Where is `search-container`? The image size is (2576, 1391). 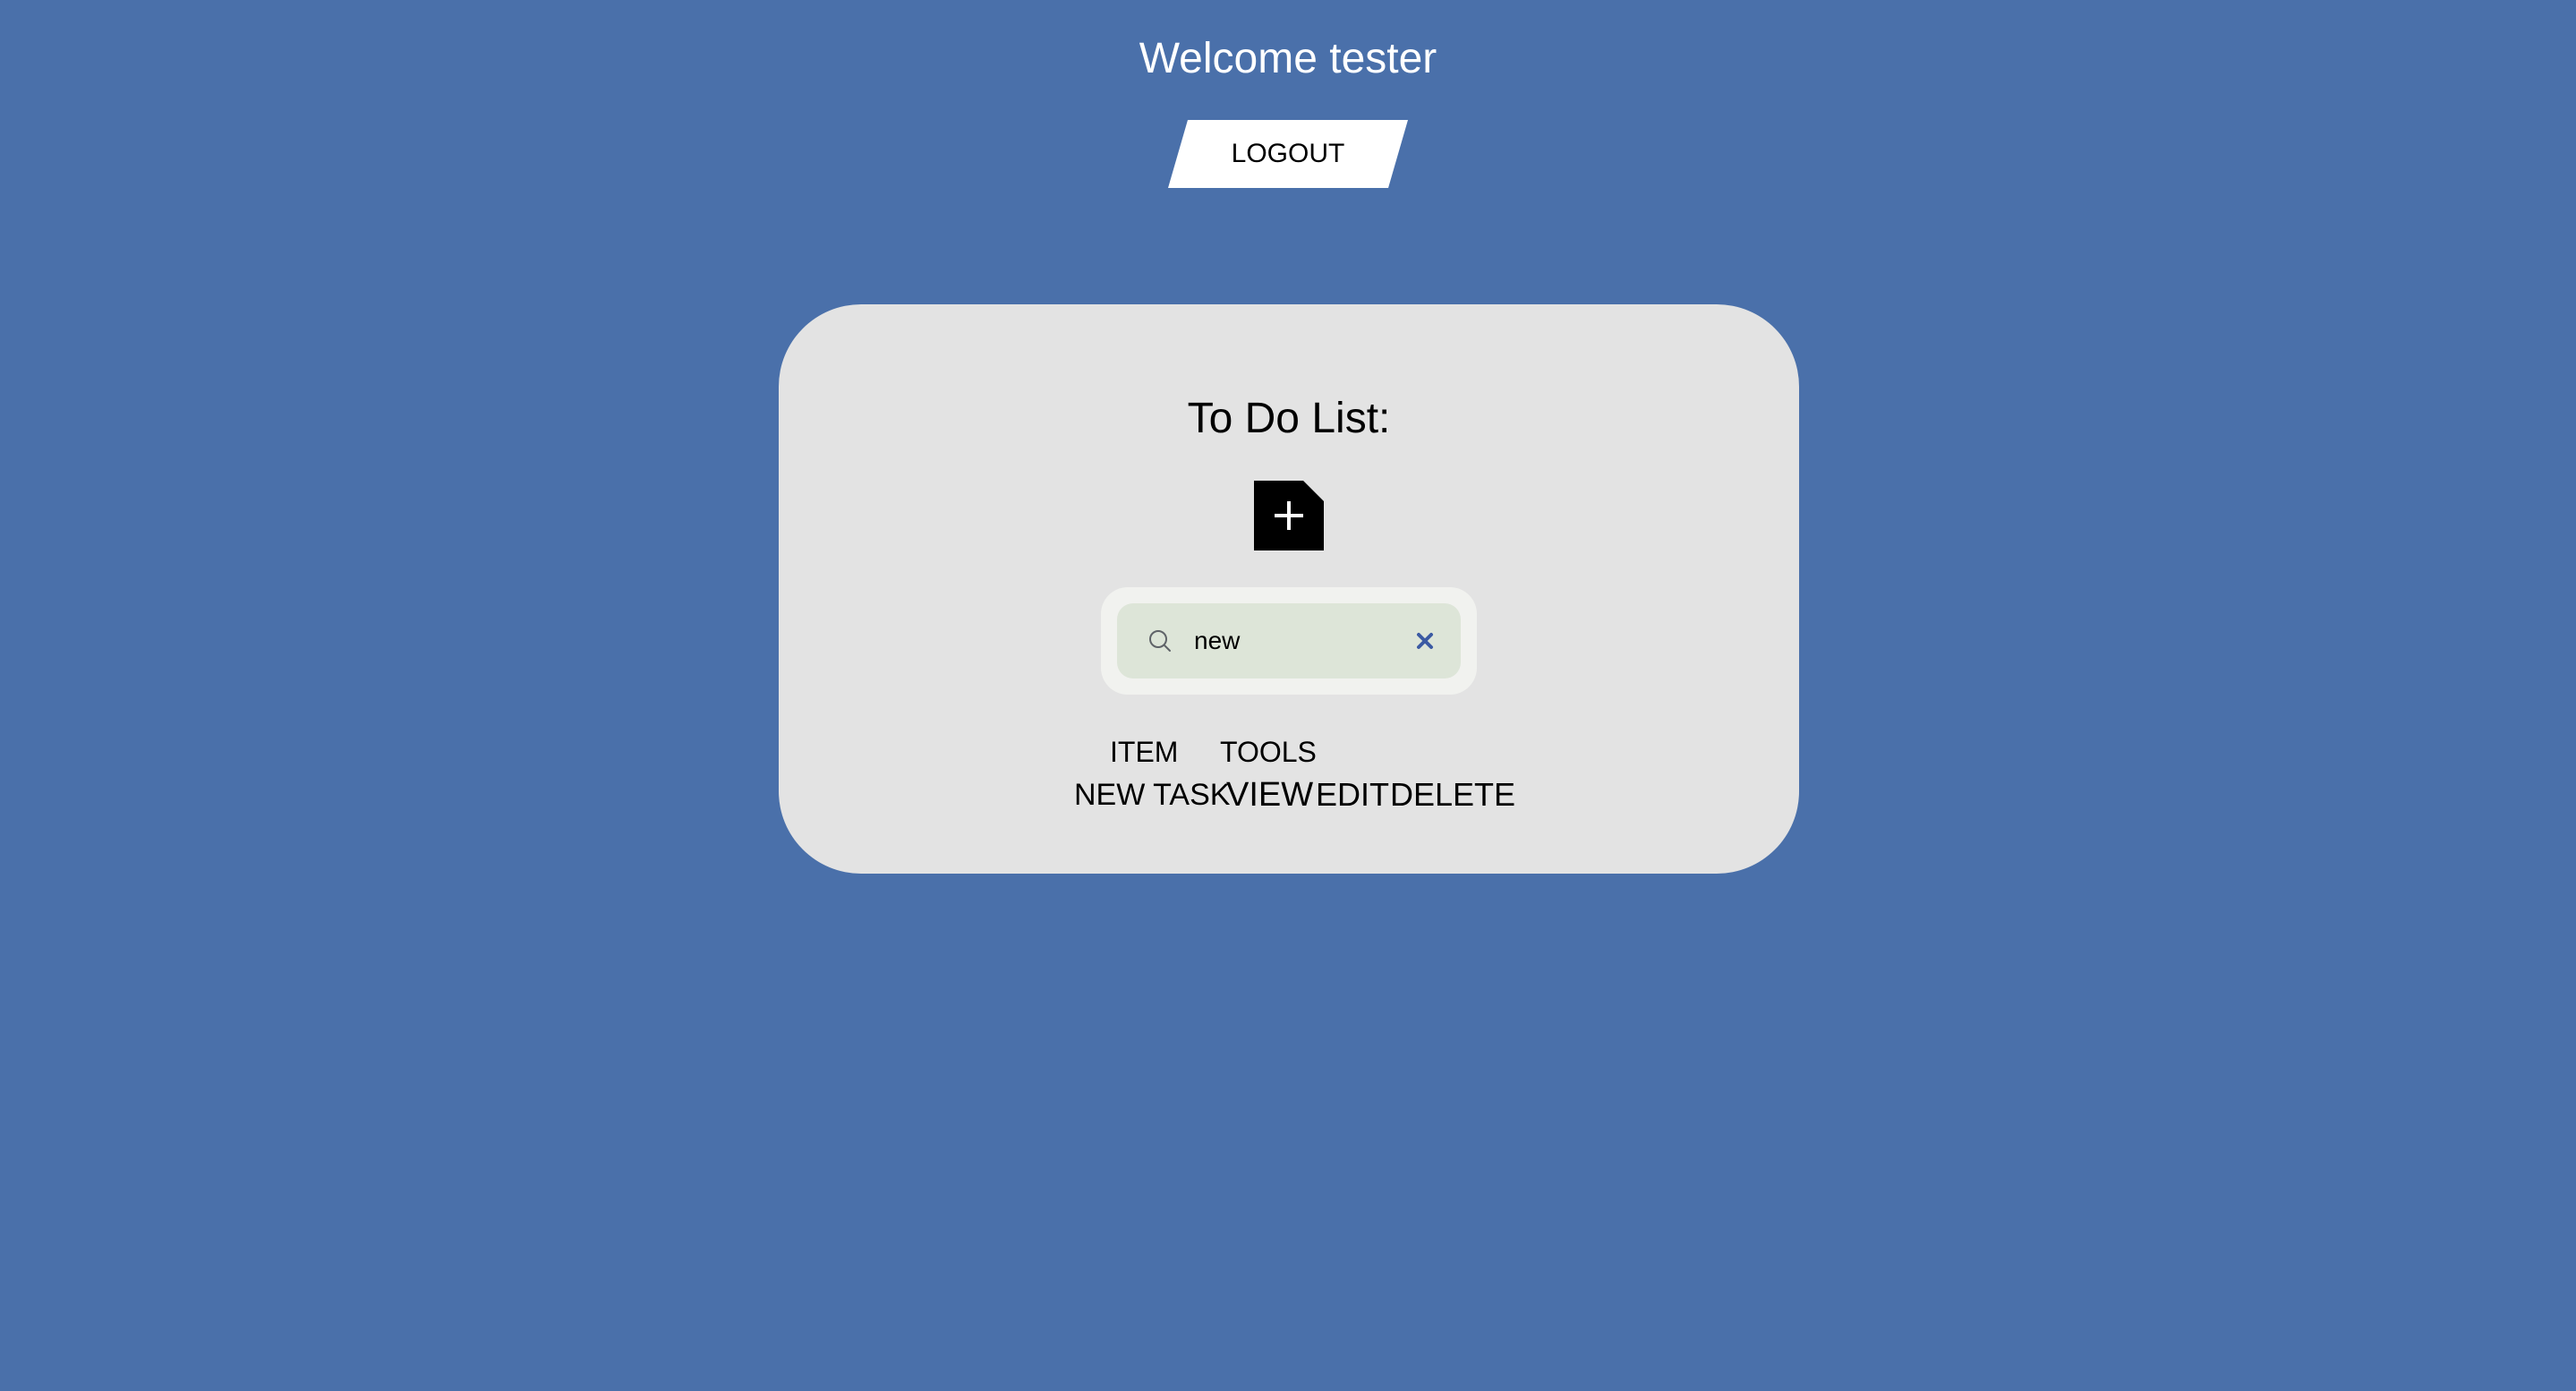 search-container is located at coordinates (1289, 641).